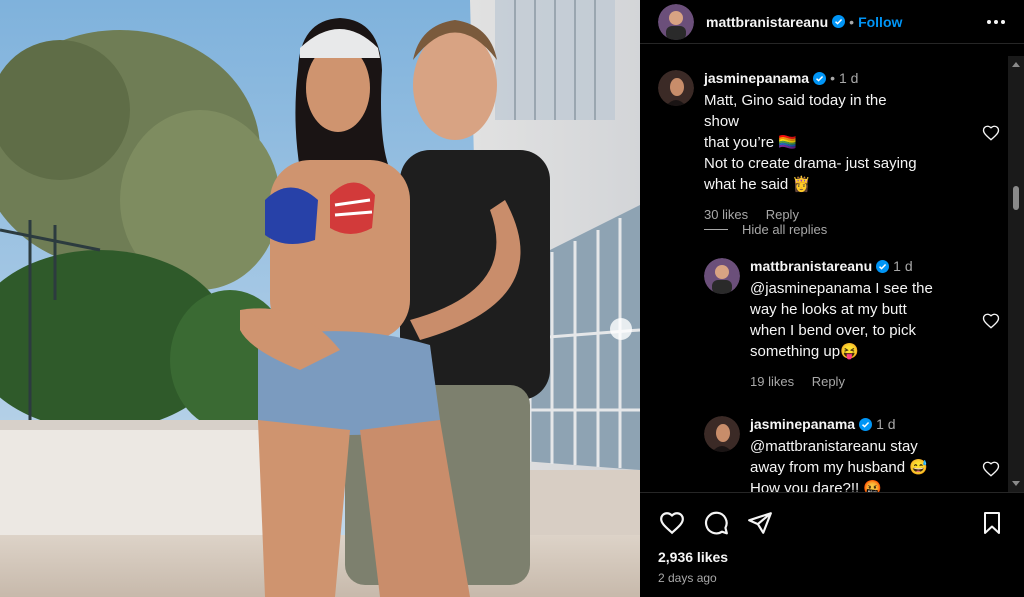 The height and width of the screenshot is (597, 1024). I want to click on hide-replies-label: Hide all replies, so click(785, 229).